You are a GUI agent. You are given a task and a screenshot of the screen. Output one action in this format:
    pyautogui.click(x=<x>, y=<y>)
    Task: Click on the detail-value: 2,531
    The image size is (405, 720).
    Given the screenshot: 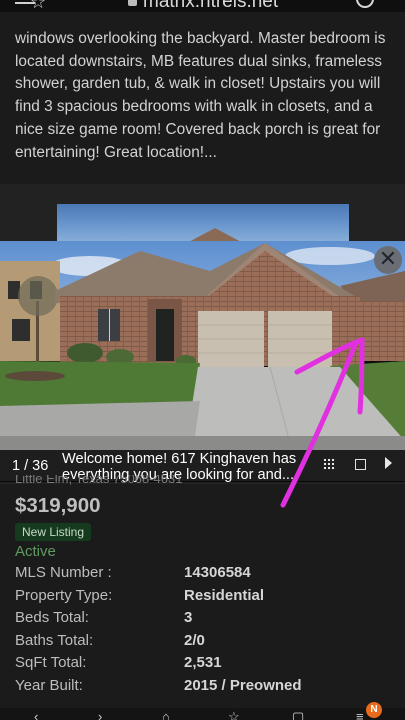 What is the action you would take?
    pyautogui.click(x=203, y=663)
    